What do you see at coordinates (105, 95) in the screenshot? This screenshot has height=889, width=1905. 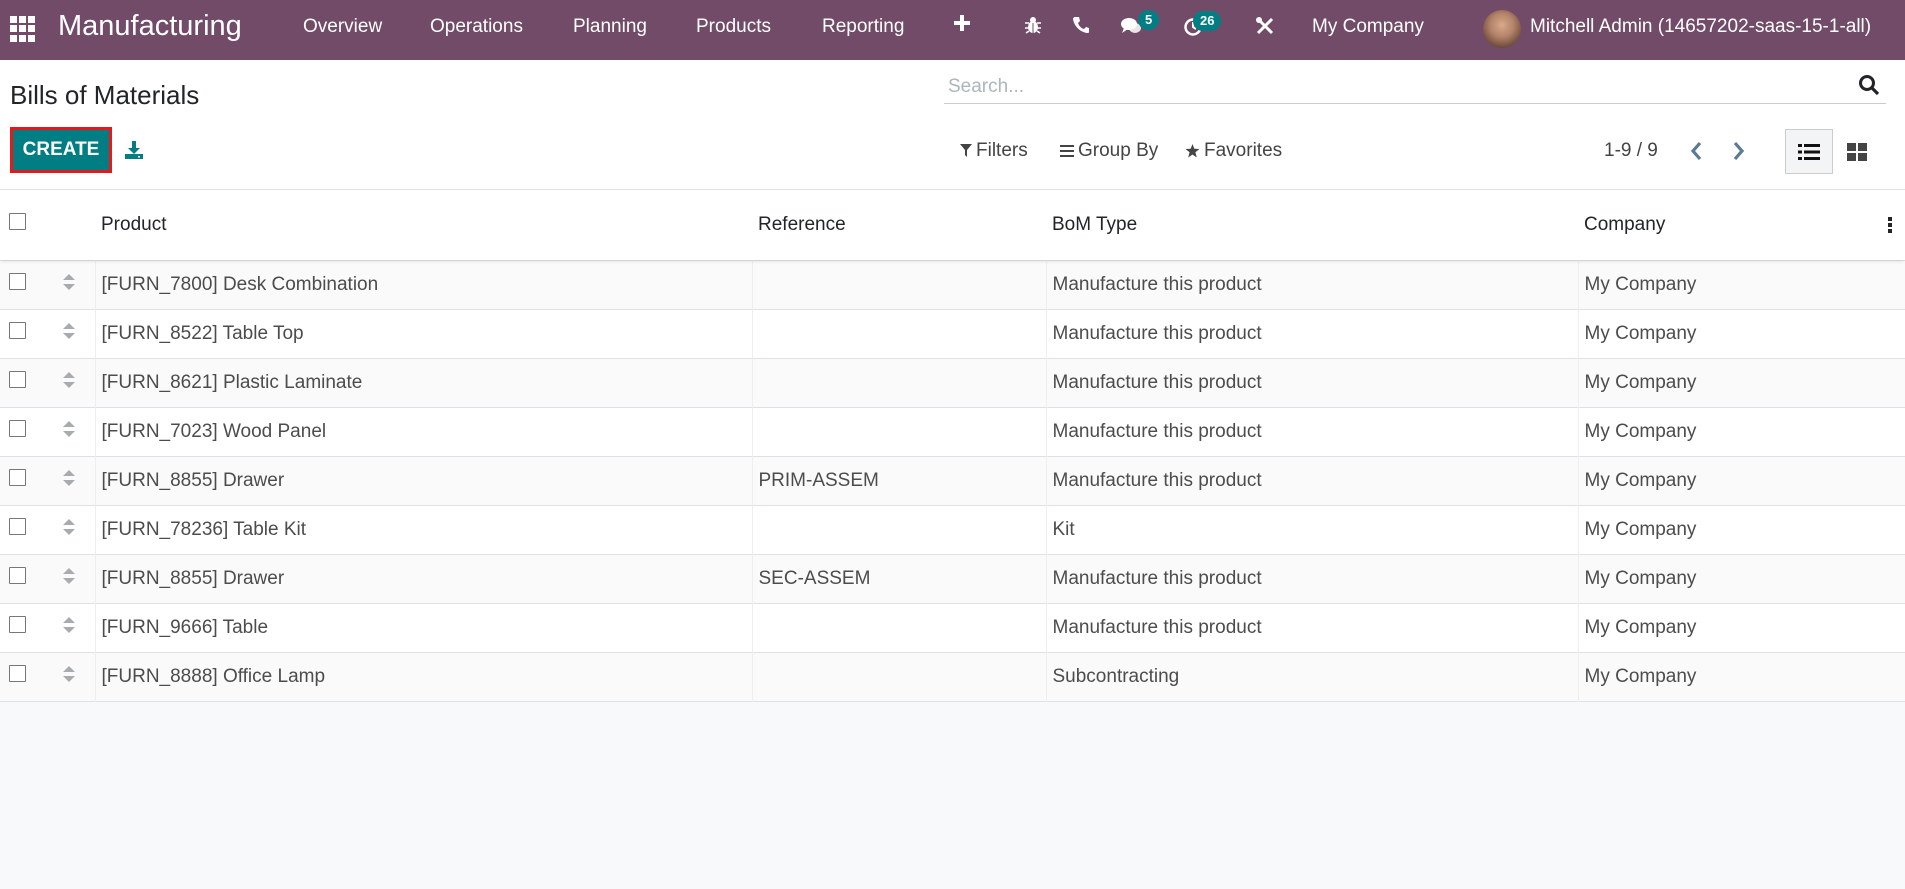 I see `page-title: Bills of Materials` at bounding box center [105, 95].